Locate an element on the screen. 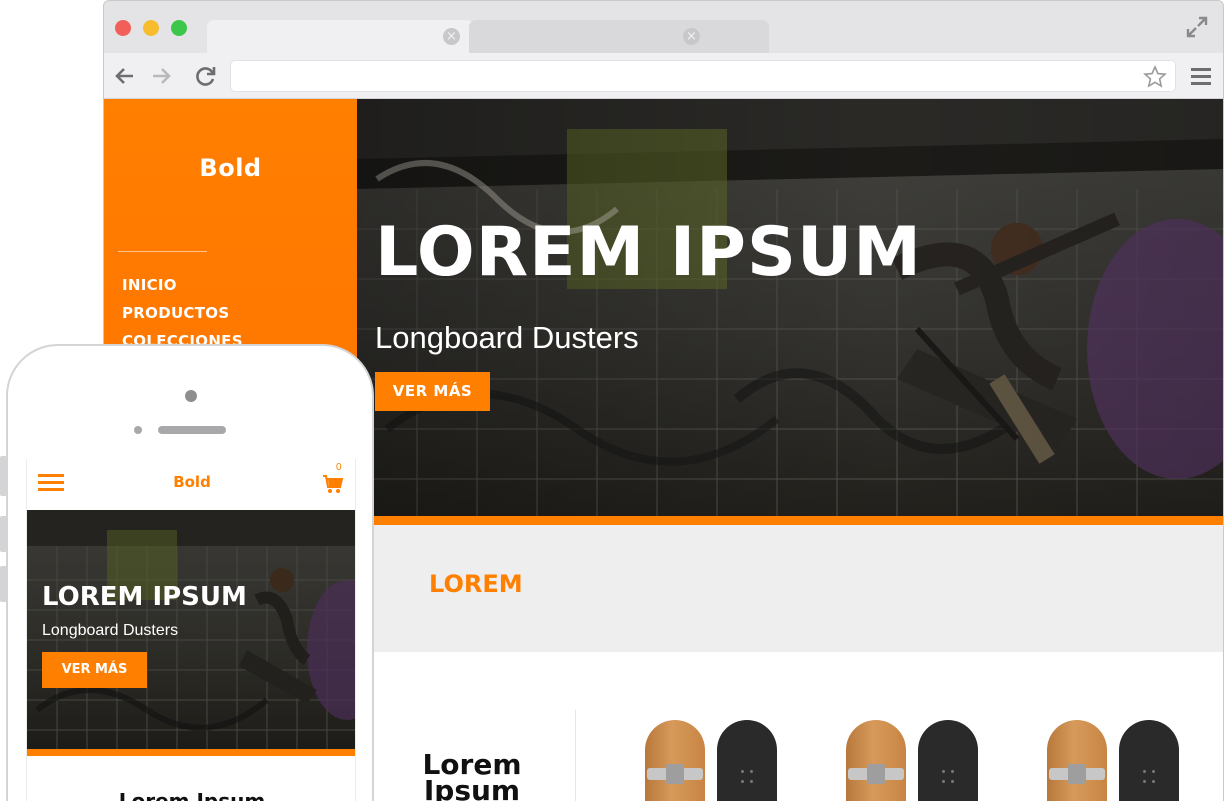  mobile-logo: Bold is located at coordinates (191, 482).